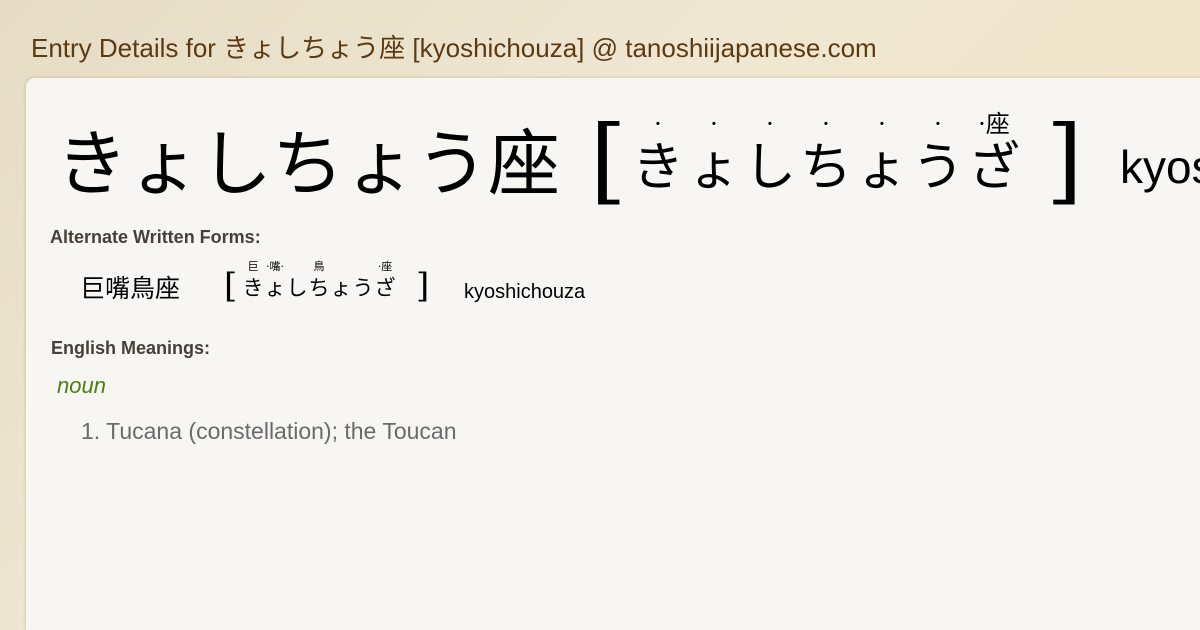 The image size is (1200, 630). What do you see at coordinates (385, 266) in the screenshot?
I see `alt-reading-ruby: ·座` at bounding box center [385, 266].